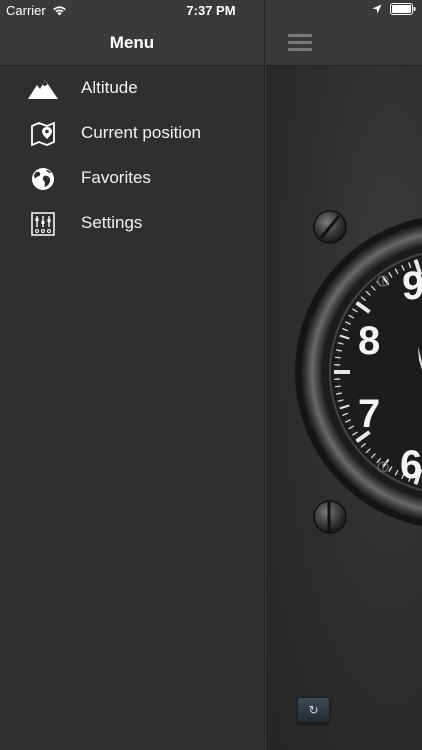 This screenshot has width=422, height=750. What do you see at coordinates (116, 177) in the screenshot?
I see `menu-item-label: Favorites` at bounding box center [116, 177].